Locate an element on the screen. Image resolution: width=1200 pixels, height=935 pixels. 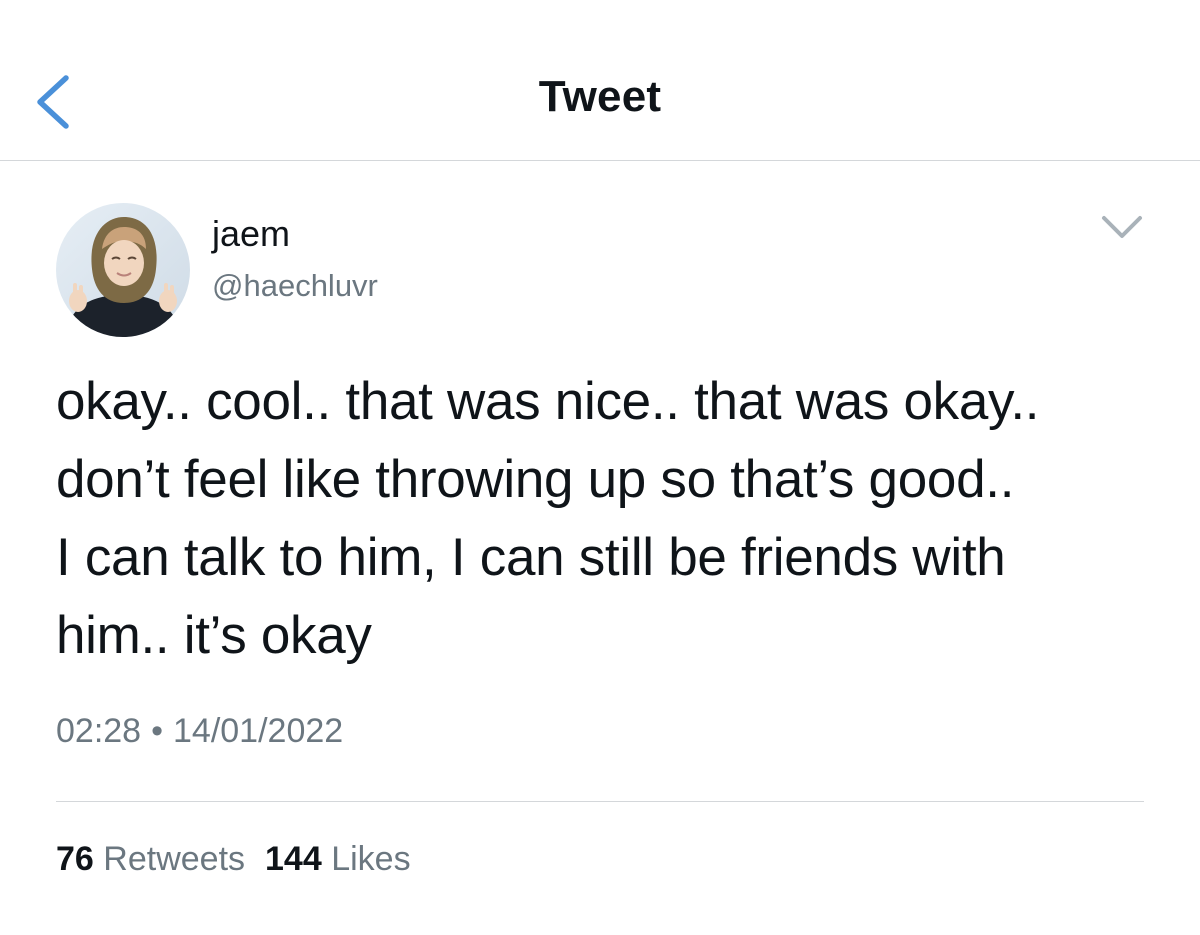
chevron-down-icon is located at coordinates (1122, 227).